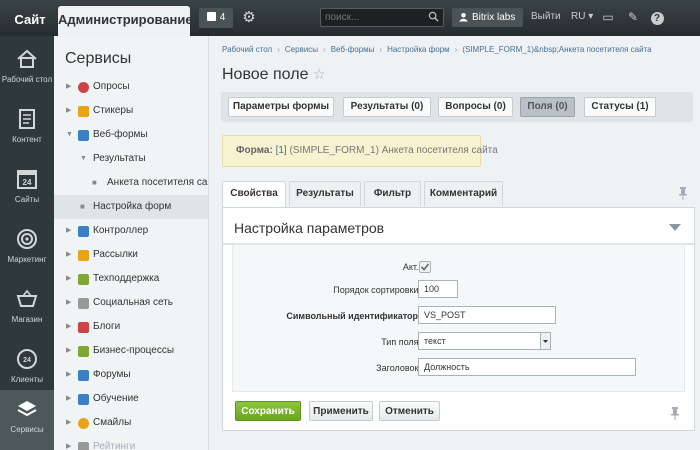 The height and width of the screenshot is (450, 700). Describe the element at coordinates (27, 310) in the screenshot. I see `rail-item-shop: Магазин` at that location.